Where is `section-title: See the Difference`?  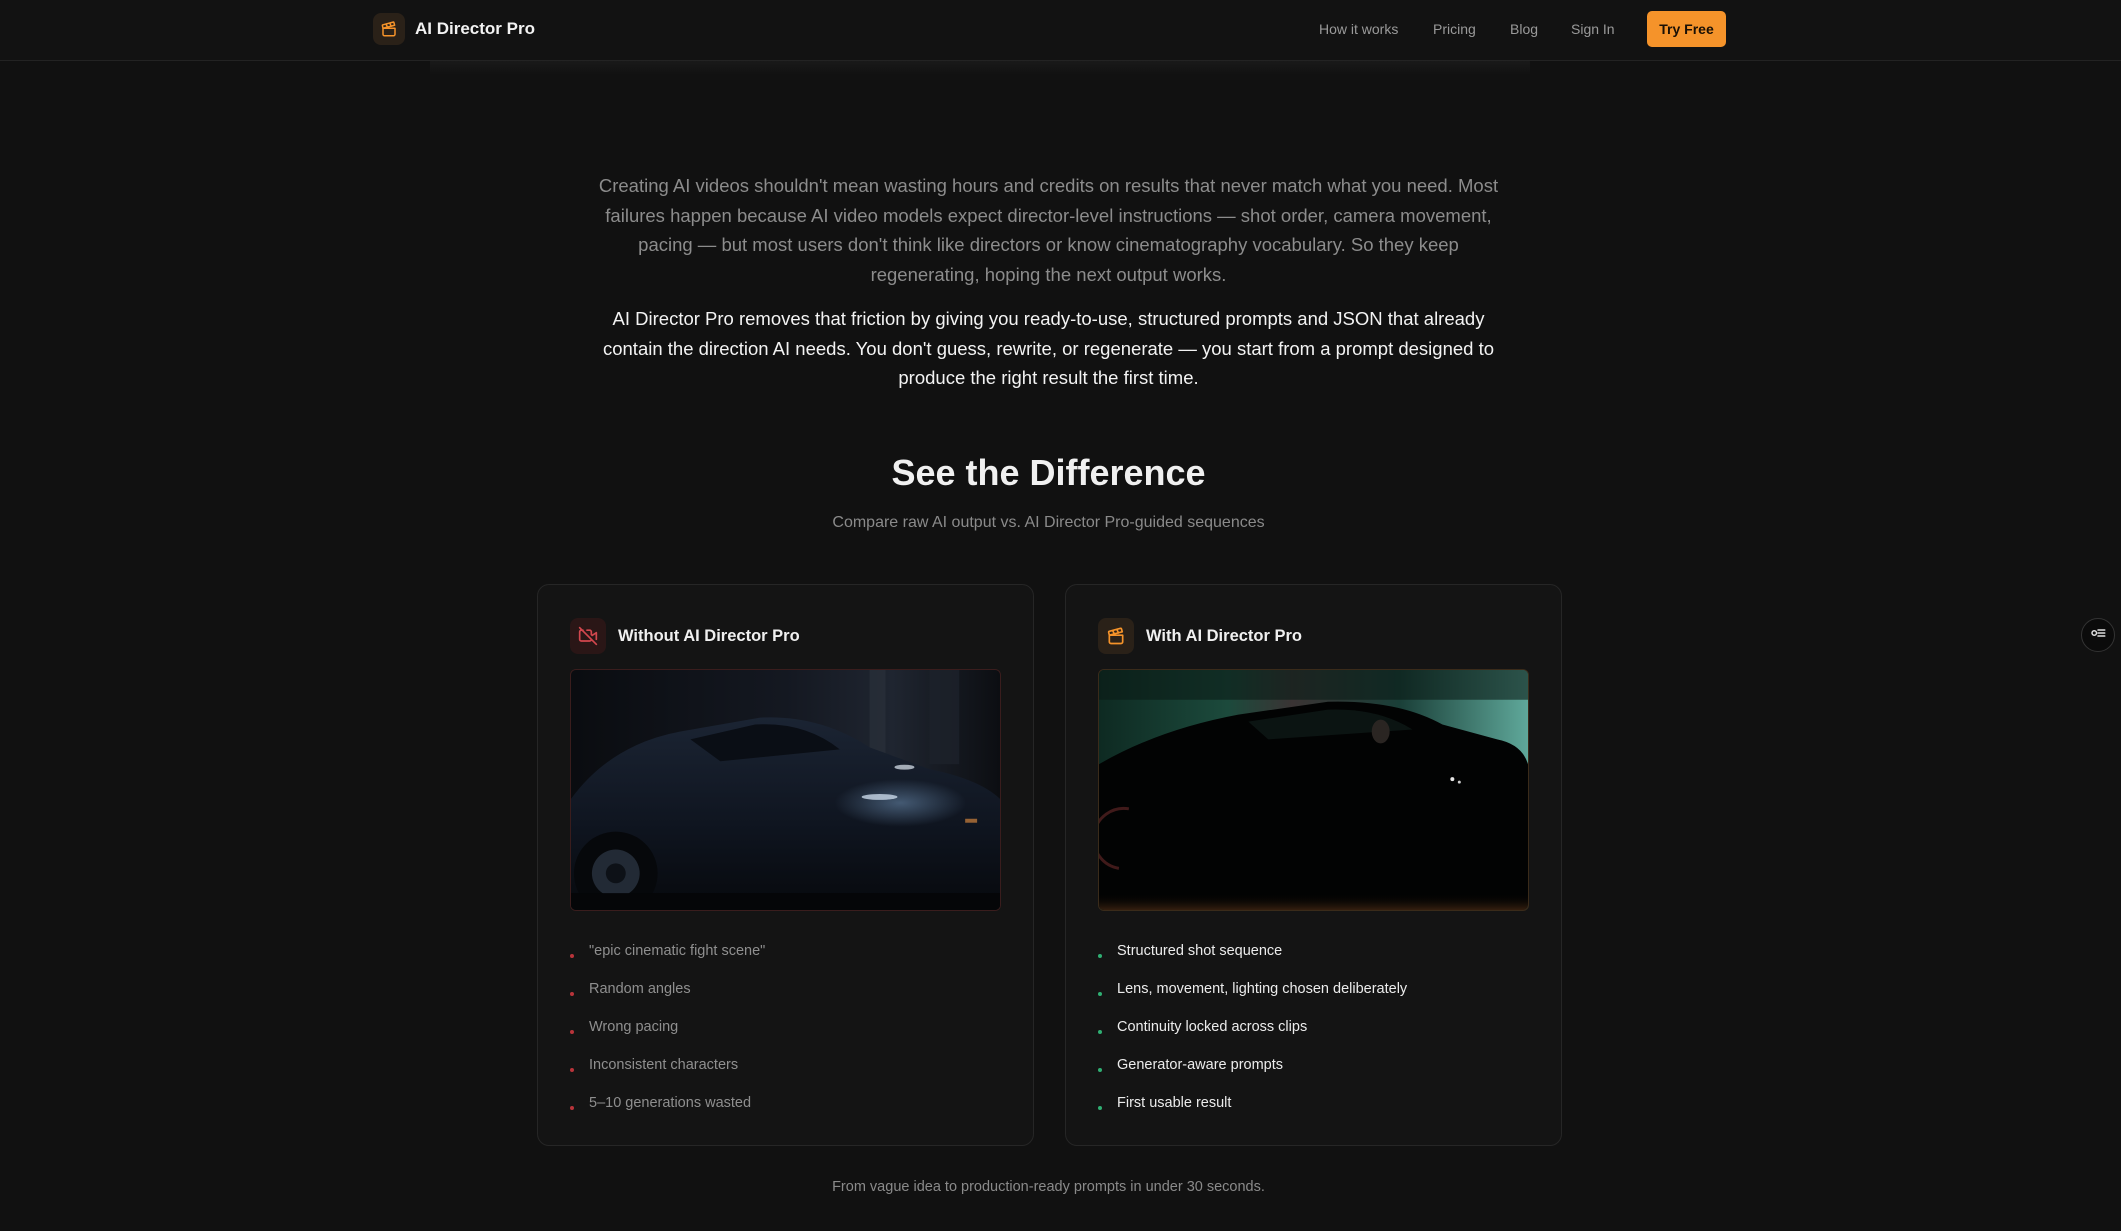
section-title: See the Difference is located at coordinates (1048, 472).